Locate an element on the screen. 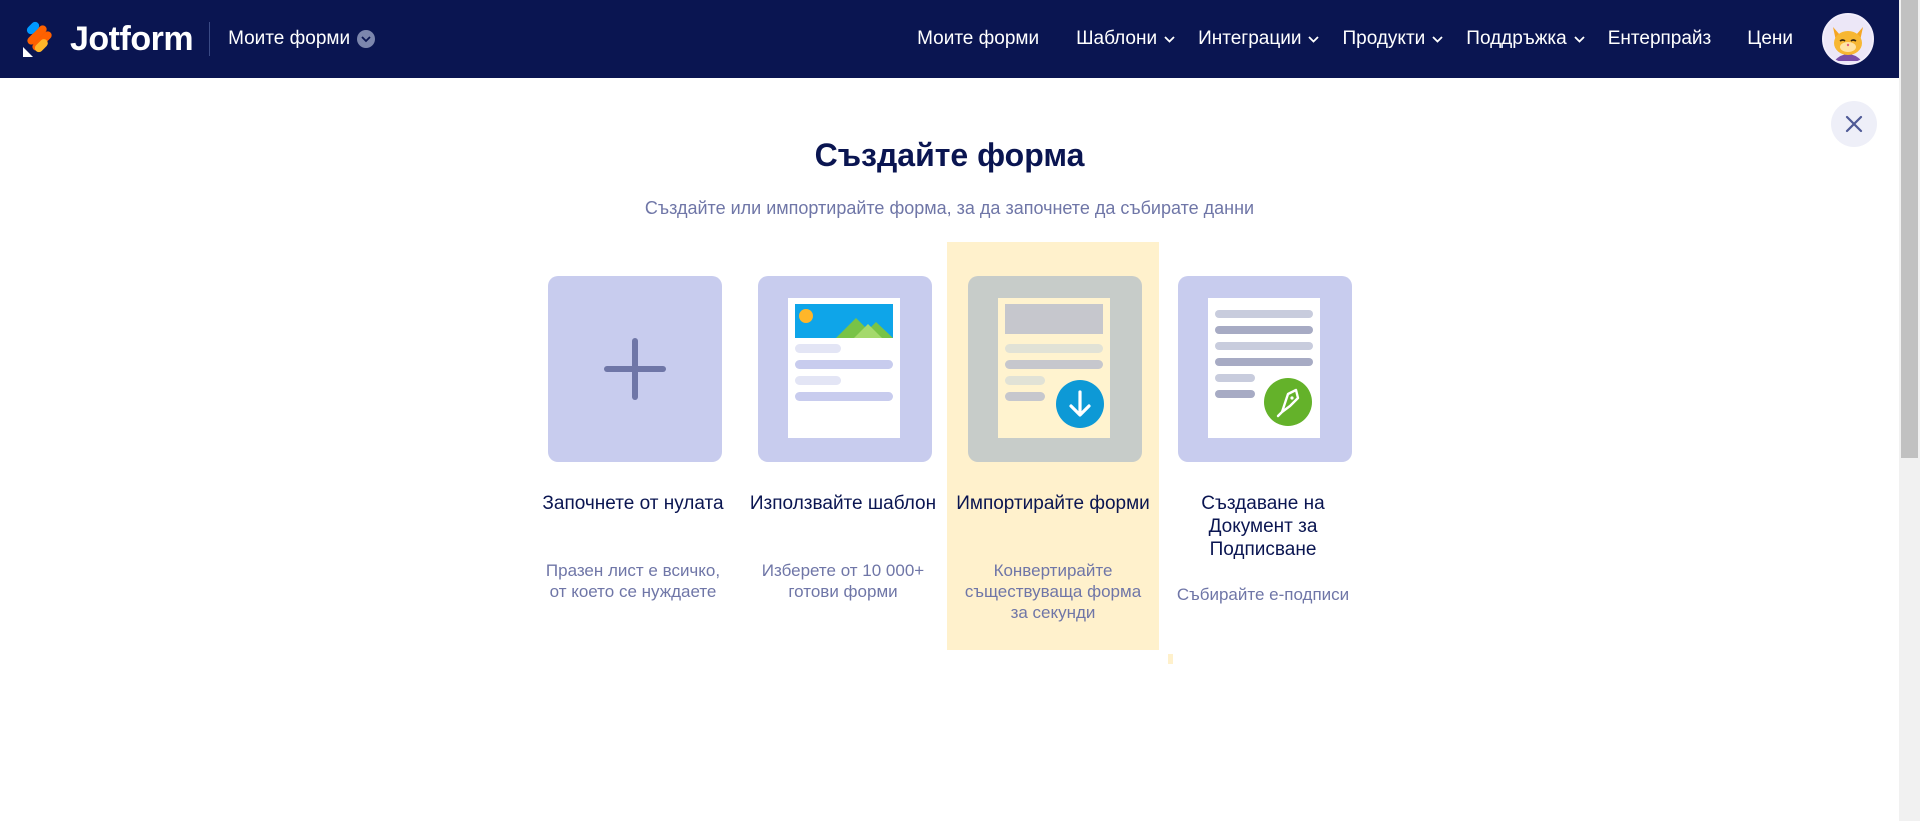  nav-enterprise: Ентерпрайз is located at coordinates (1660, 39).